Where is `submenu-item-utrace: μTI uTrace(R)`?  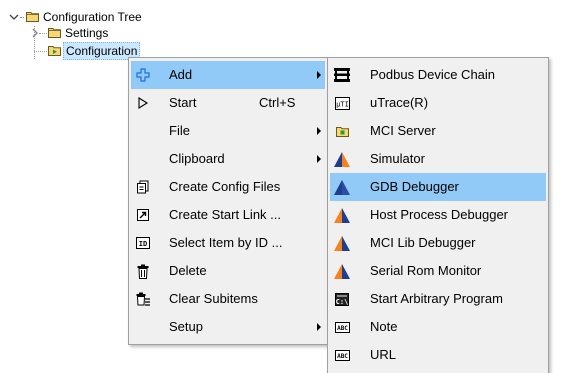
submenu-item-utrace: μTI uTrace(R) is located at coordinates (438, 103).